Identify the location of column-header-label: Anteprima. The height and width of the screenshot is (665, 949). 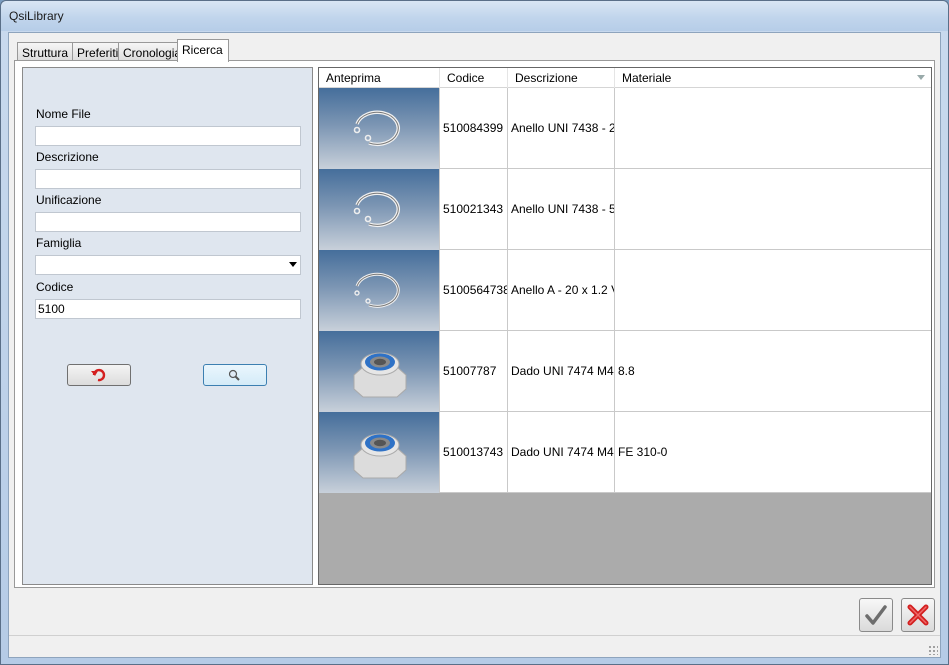
(353, 78).